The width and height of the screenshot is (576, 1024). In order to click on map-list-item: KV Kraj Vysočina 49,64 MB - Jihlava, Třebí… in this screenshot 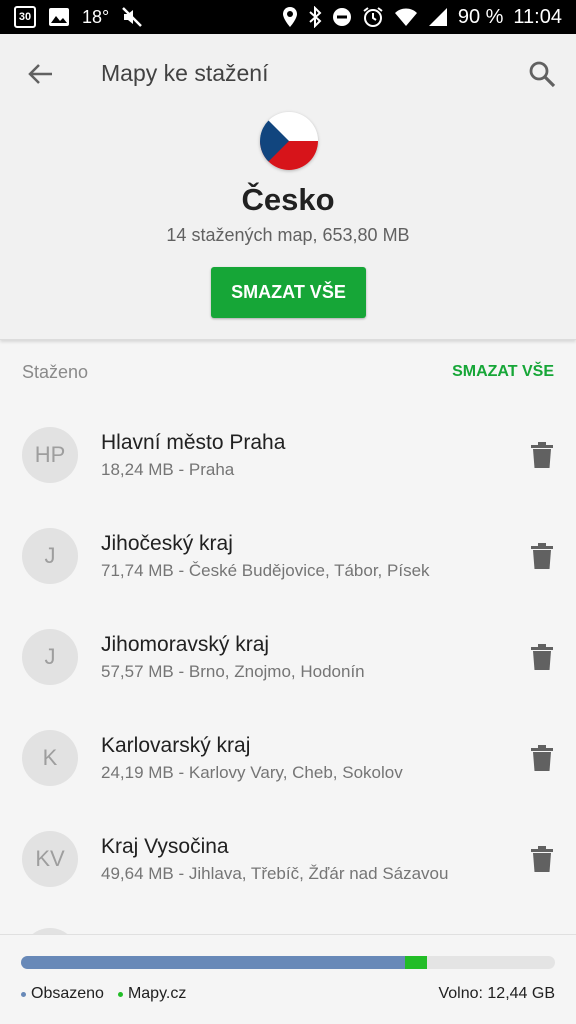, I will do `click(288, 857)`.